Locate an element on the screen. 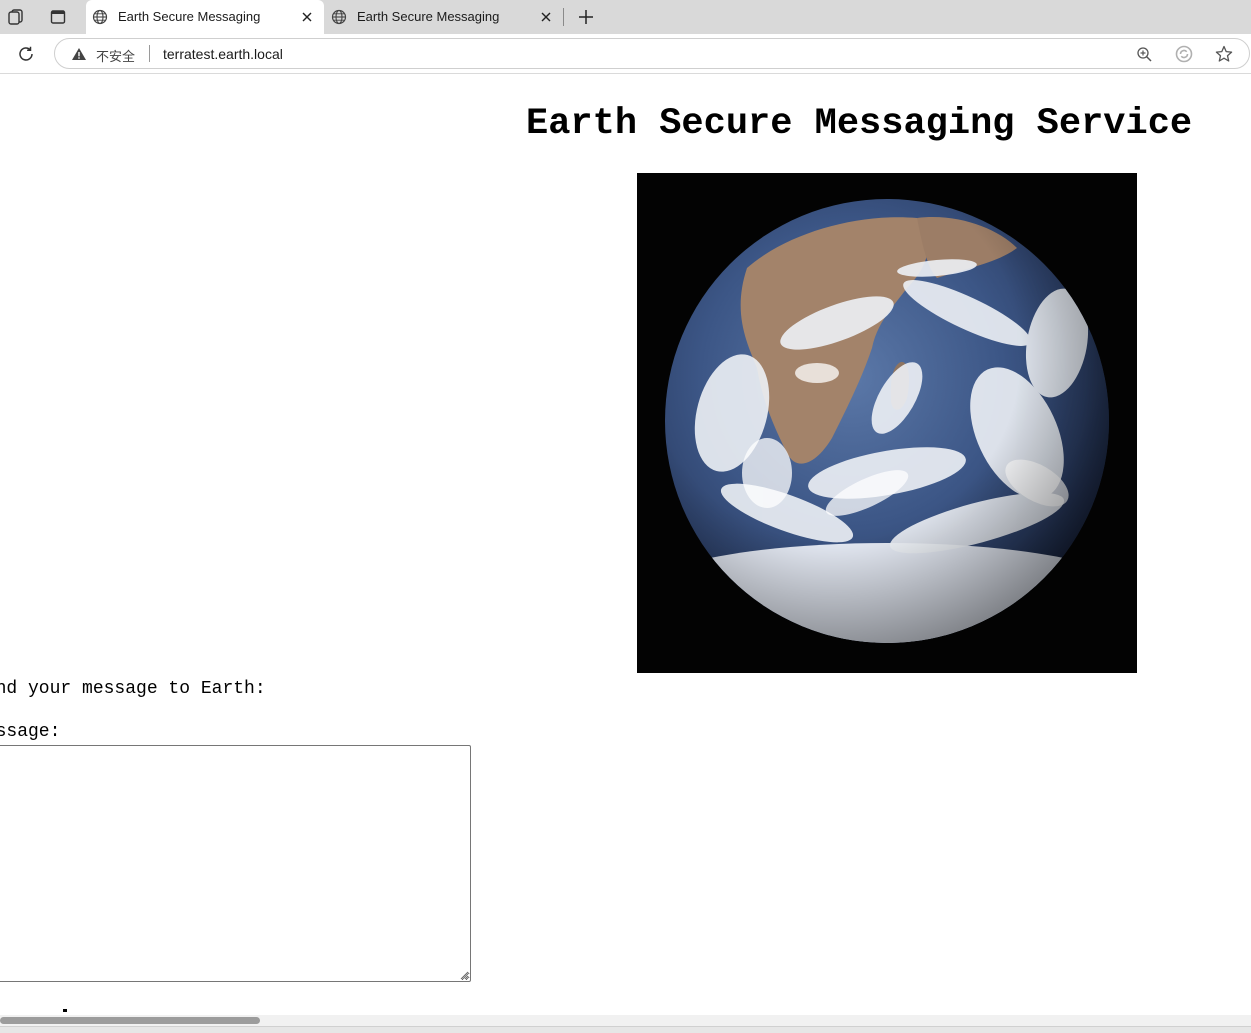  scrollbar-thumb is located at coordinates (130, 1020).